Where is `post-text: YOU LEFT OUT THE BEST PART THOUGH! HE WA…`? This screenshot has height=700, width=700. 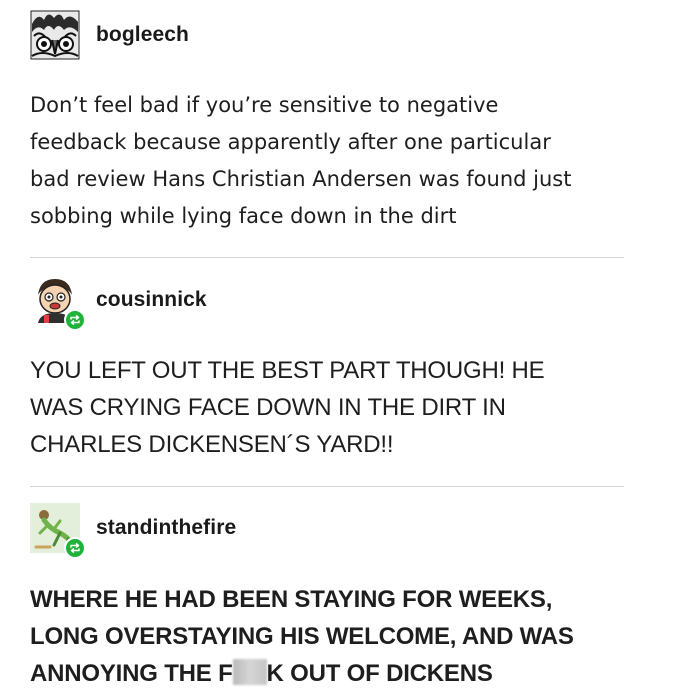
post-text: YOU LEFT OUT THE BEST PART THOUGH! HE WA… is located at coordinates (327, 407).